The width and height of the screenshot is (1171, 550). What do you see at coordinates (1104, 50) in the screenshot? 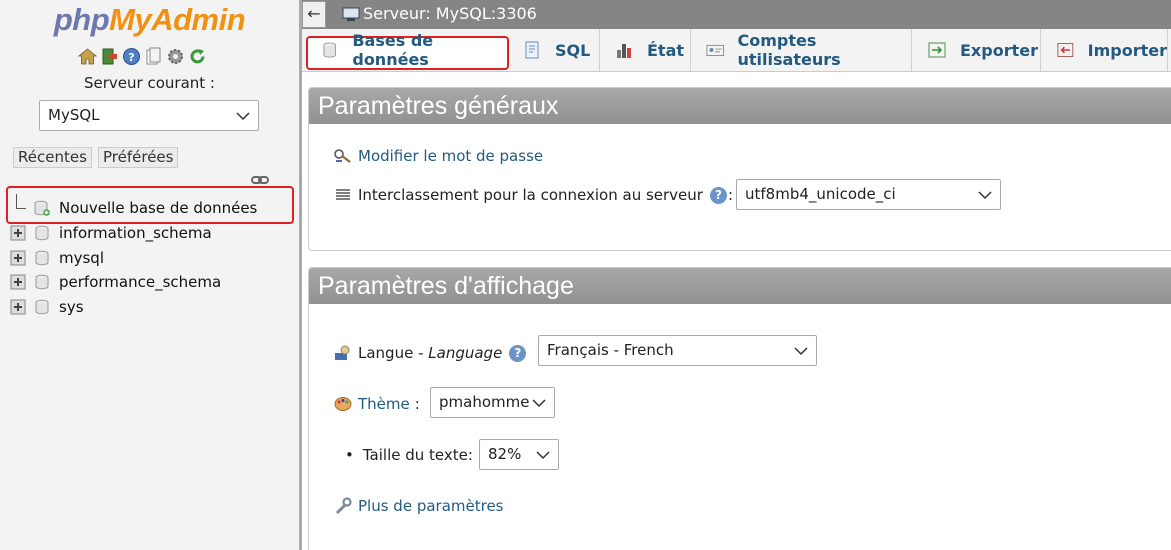
I see `tab-import: Importer` at bounding box center [1104, 50].